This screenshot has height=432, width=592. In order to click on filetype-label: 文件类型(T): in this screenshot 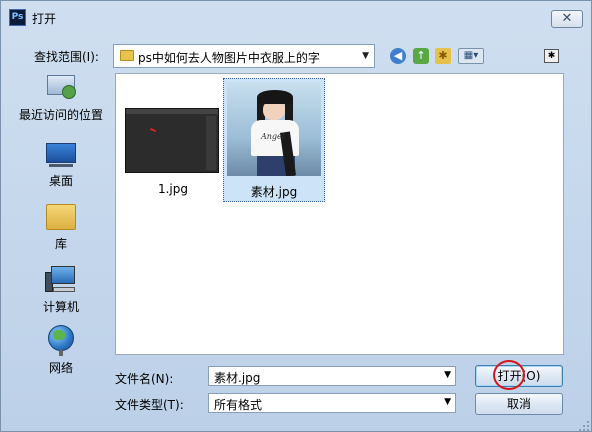, I will do `click(149, 405)`.